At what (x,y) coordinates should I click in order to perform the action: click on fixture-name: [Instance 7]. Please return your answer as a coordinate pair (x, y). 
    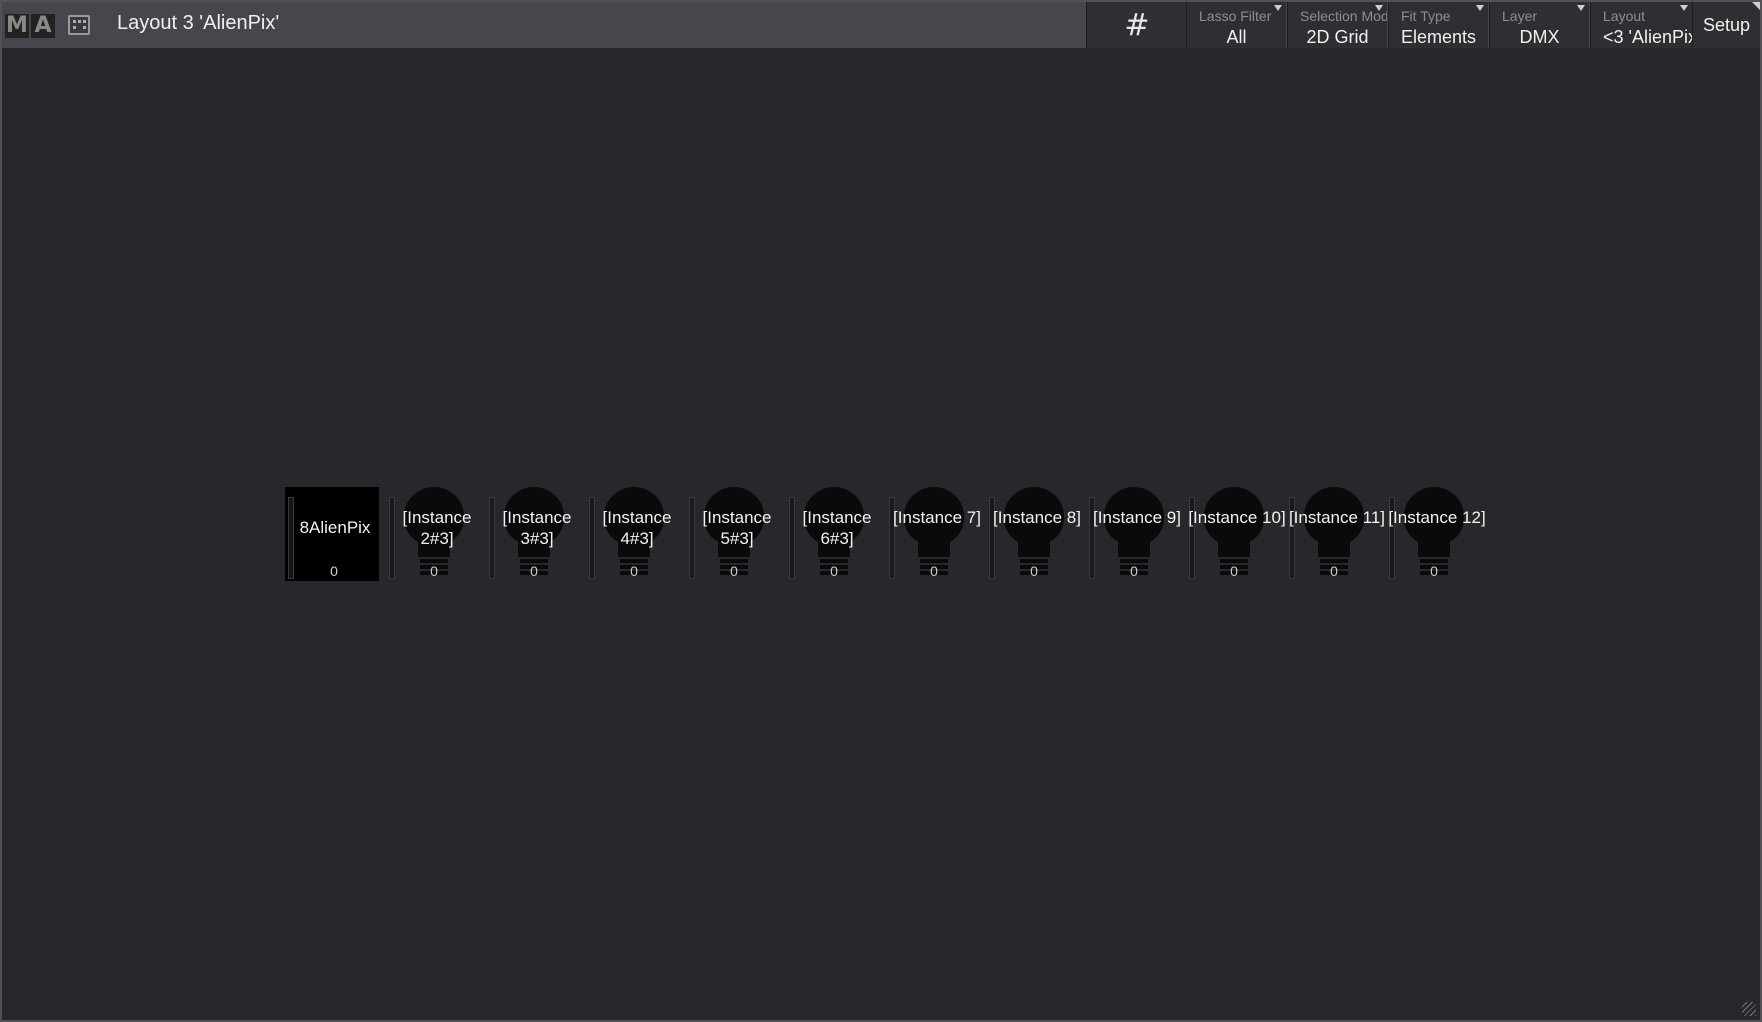
    Looking at the image, I should click on (937, 517).